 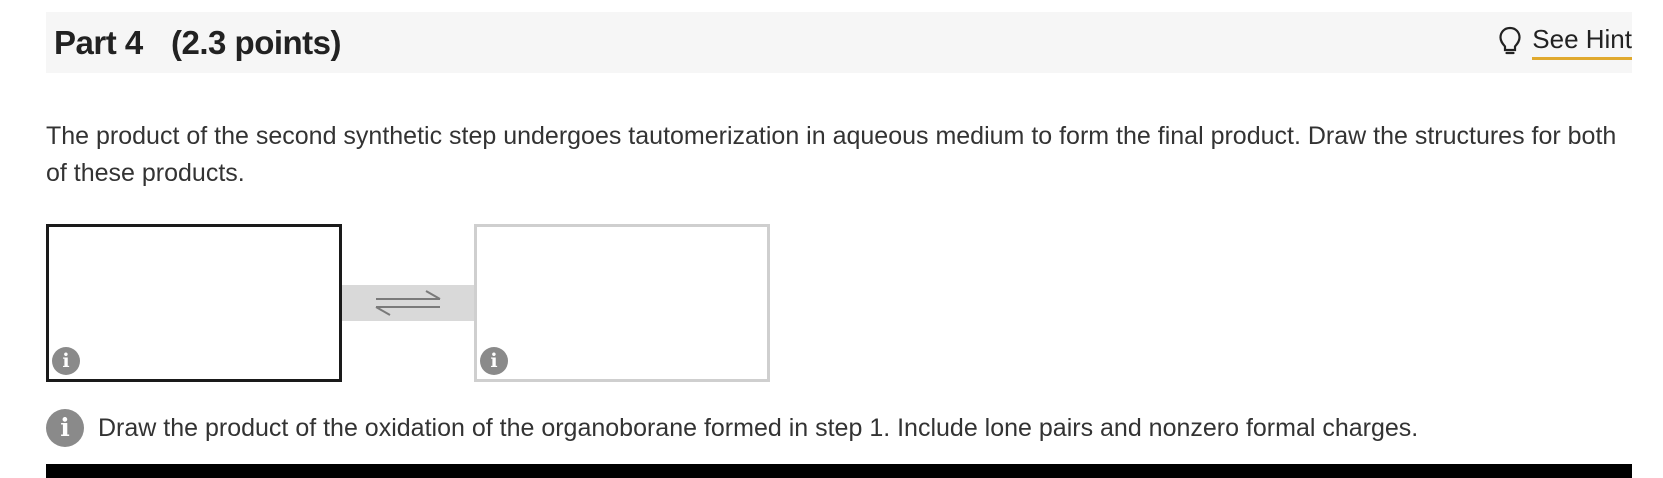 I want to click on part-title: Part 4, so click(x=98, y=42).